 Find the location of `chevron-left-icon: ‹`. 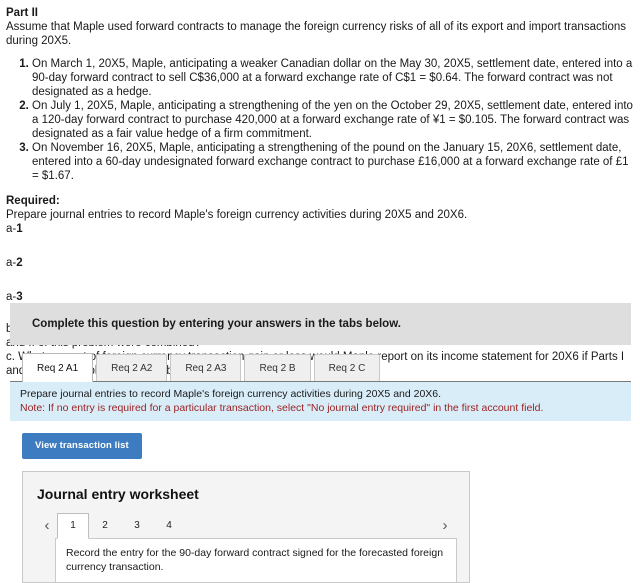

chevron-left-icon: ‹ is located at coordinates (47, 525).